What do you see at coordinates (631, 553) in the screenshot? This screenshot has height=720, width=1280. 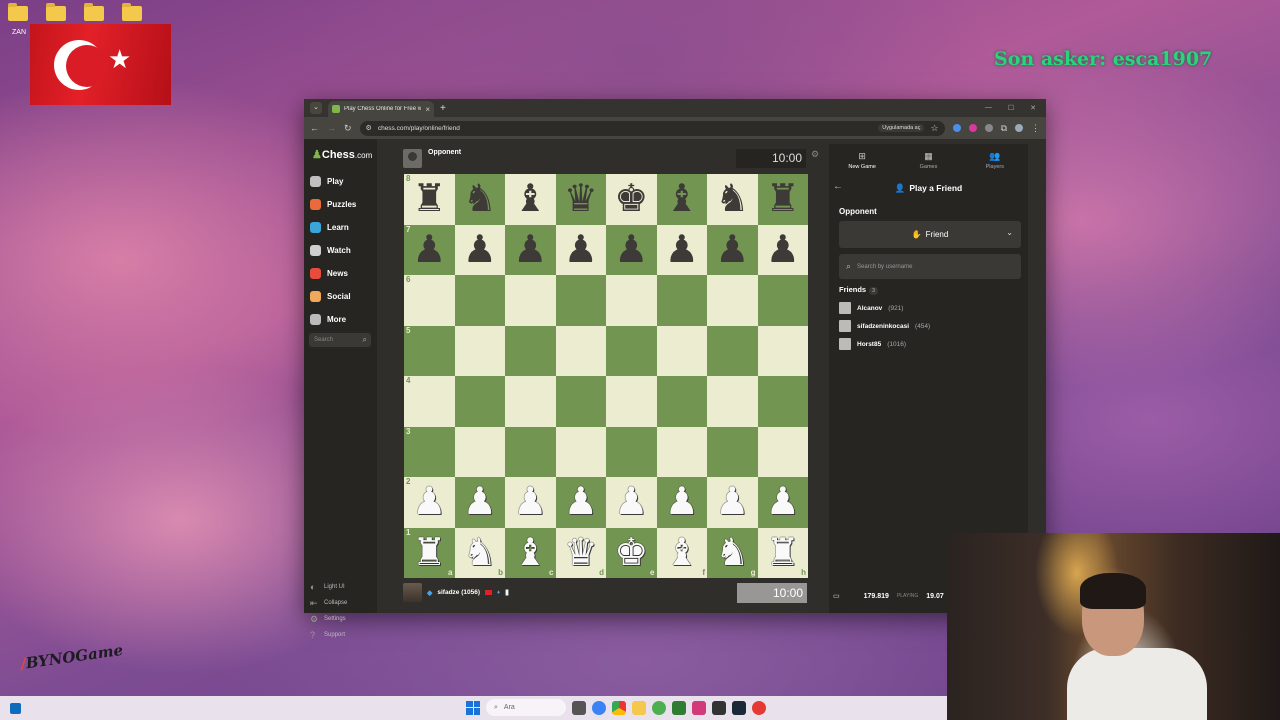 I see `white-king-icon: ♚` at bounding box center [631, 553].